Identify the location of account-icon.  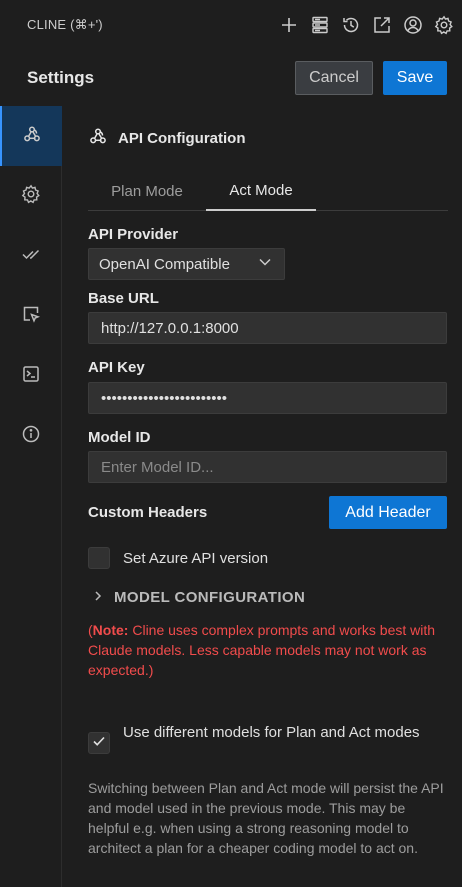
(413, 25).